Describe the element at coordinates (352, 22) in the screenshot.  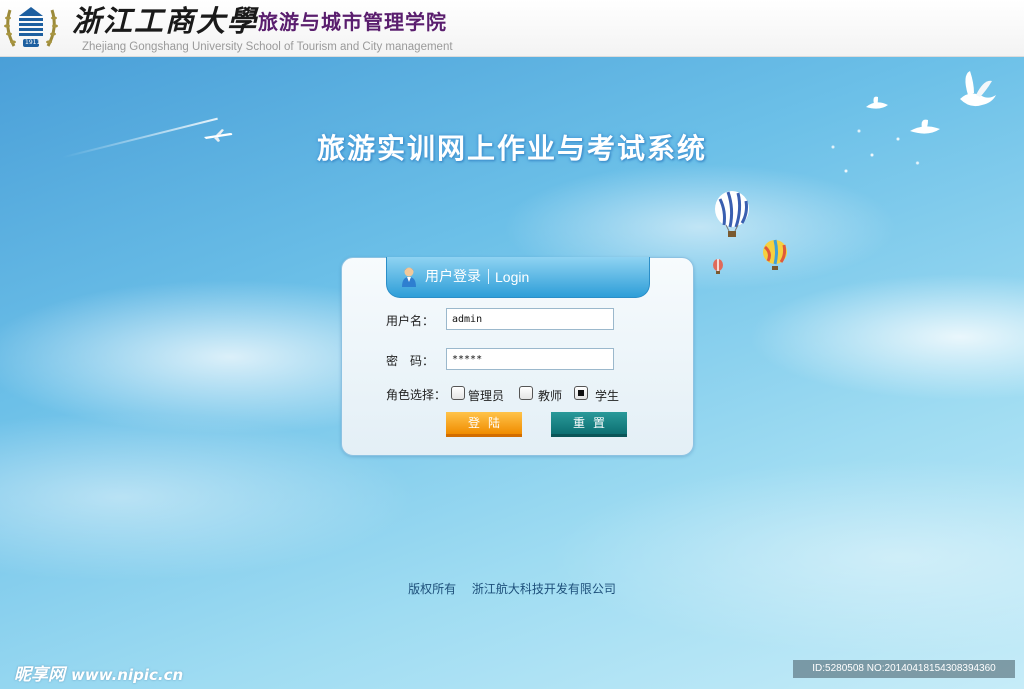
I see `school-name: 旅游与城市管理学院` at that location.